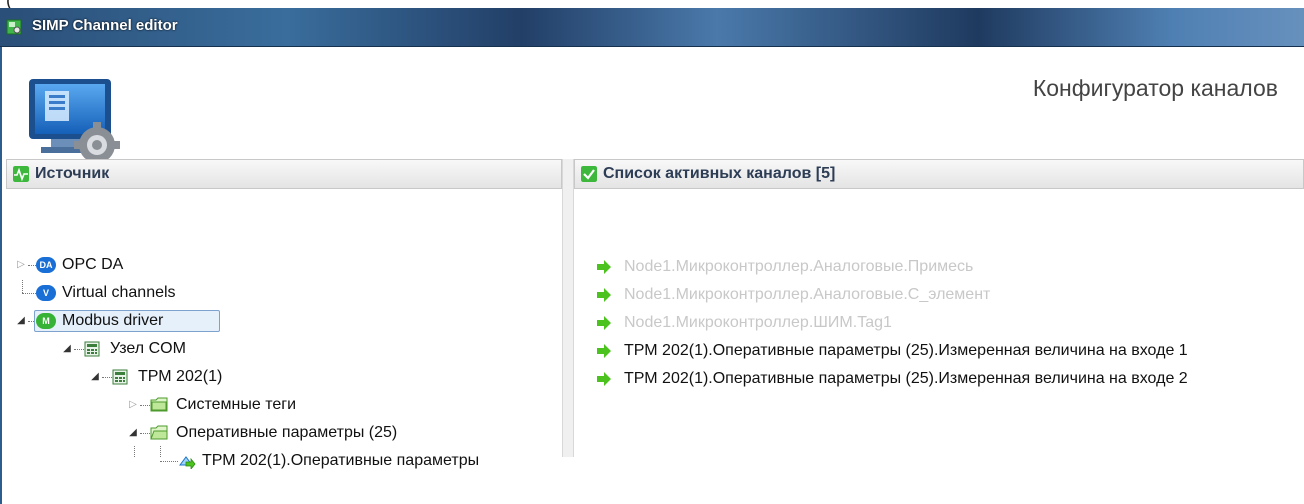 Image resolution: width=1304 pixels, height=504 pixels. What do you see at coordinates (284, 321) in the screenshot?
I see `tree-item-modbus-driver: ◢ M Modbus driver` at bounding box center [284, 321].